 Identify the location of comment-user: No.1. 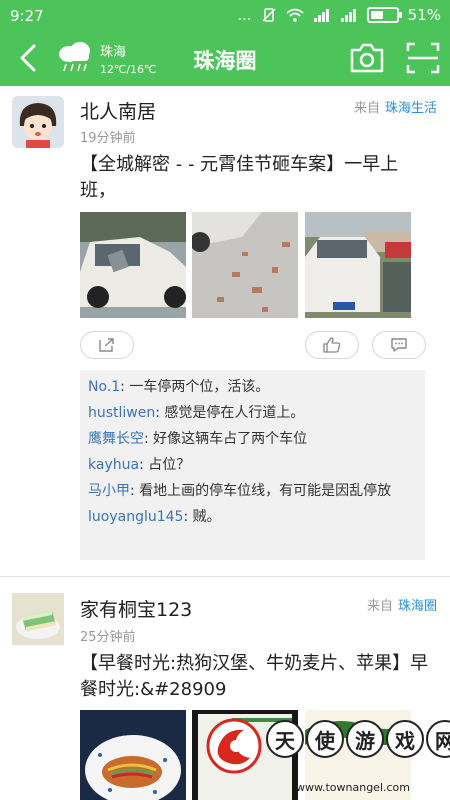
(104, 387).